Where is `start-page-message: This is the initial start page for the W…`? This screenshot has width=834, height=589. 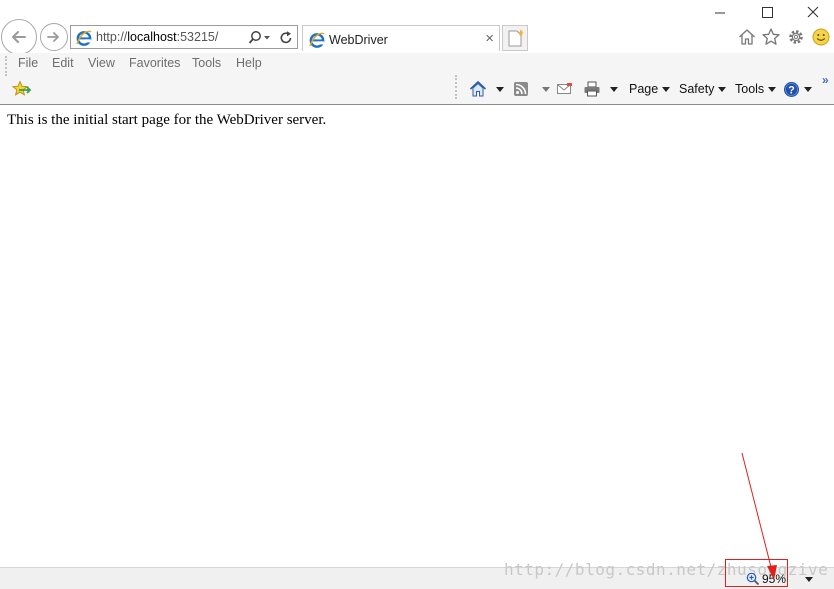 start-page-message: This is the initial start page for the W… is located at coordinates (167, 120).